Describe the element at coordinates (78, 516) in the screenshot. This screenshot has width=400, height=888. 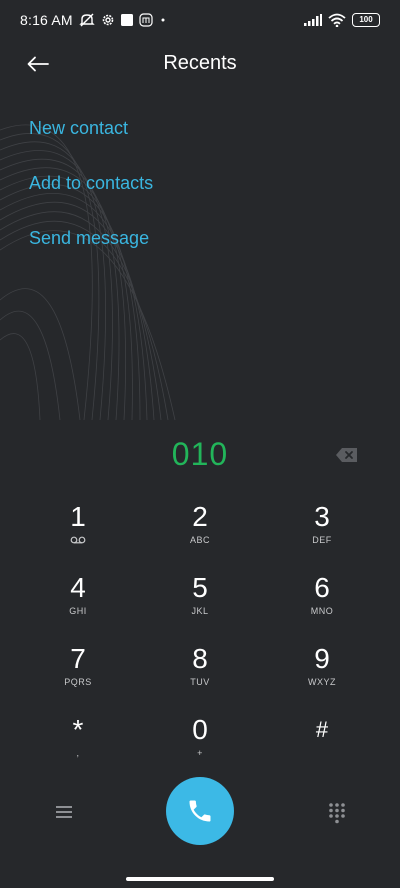
I see `key-digit: 1` at that location.